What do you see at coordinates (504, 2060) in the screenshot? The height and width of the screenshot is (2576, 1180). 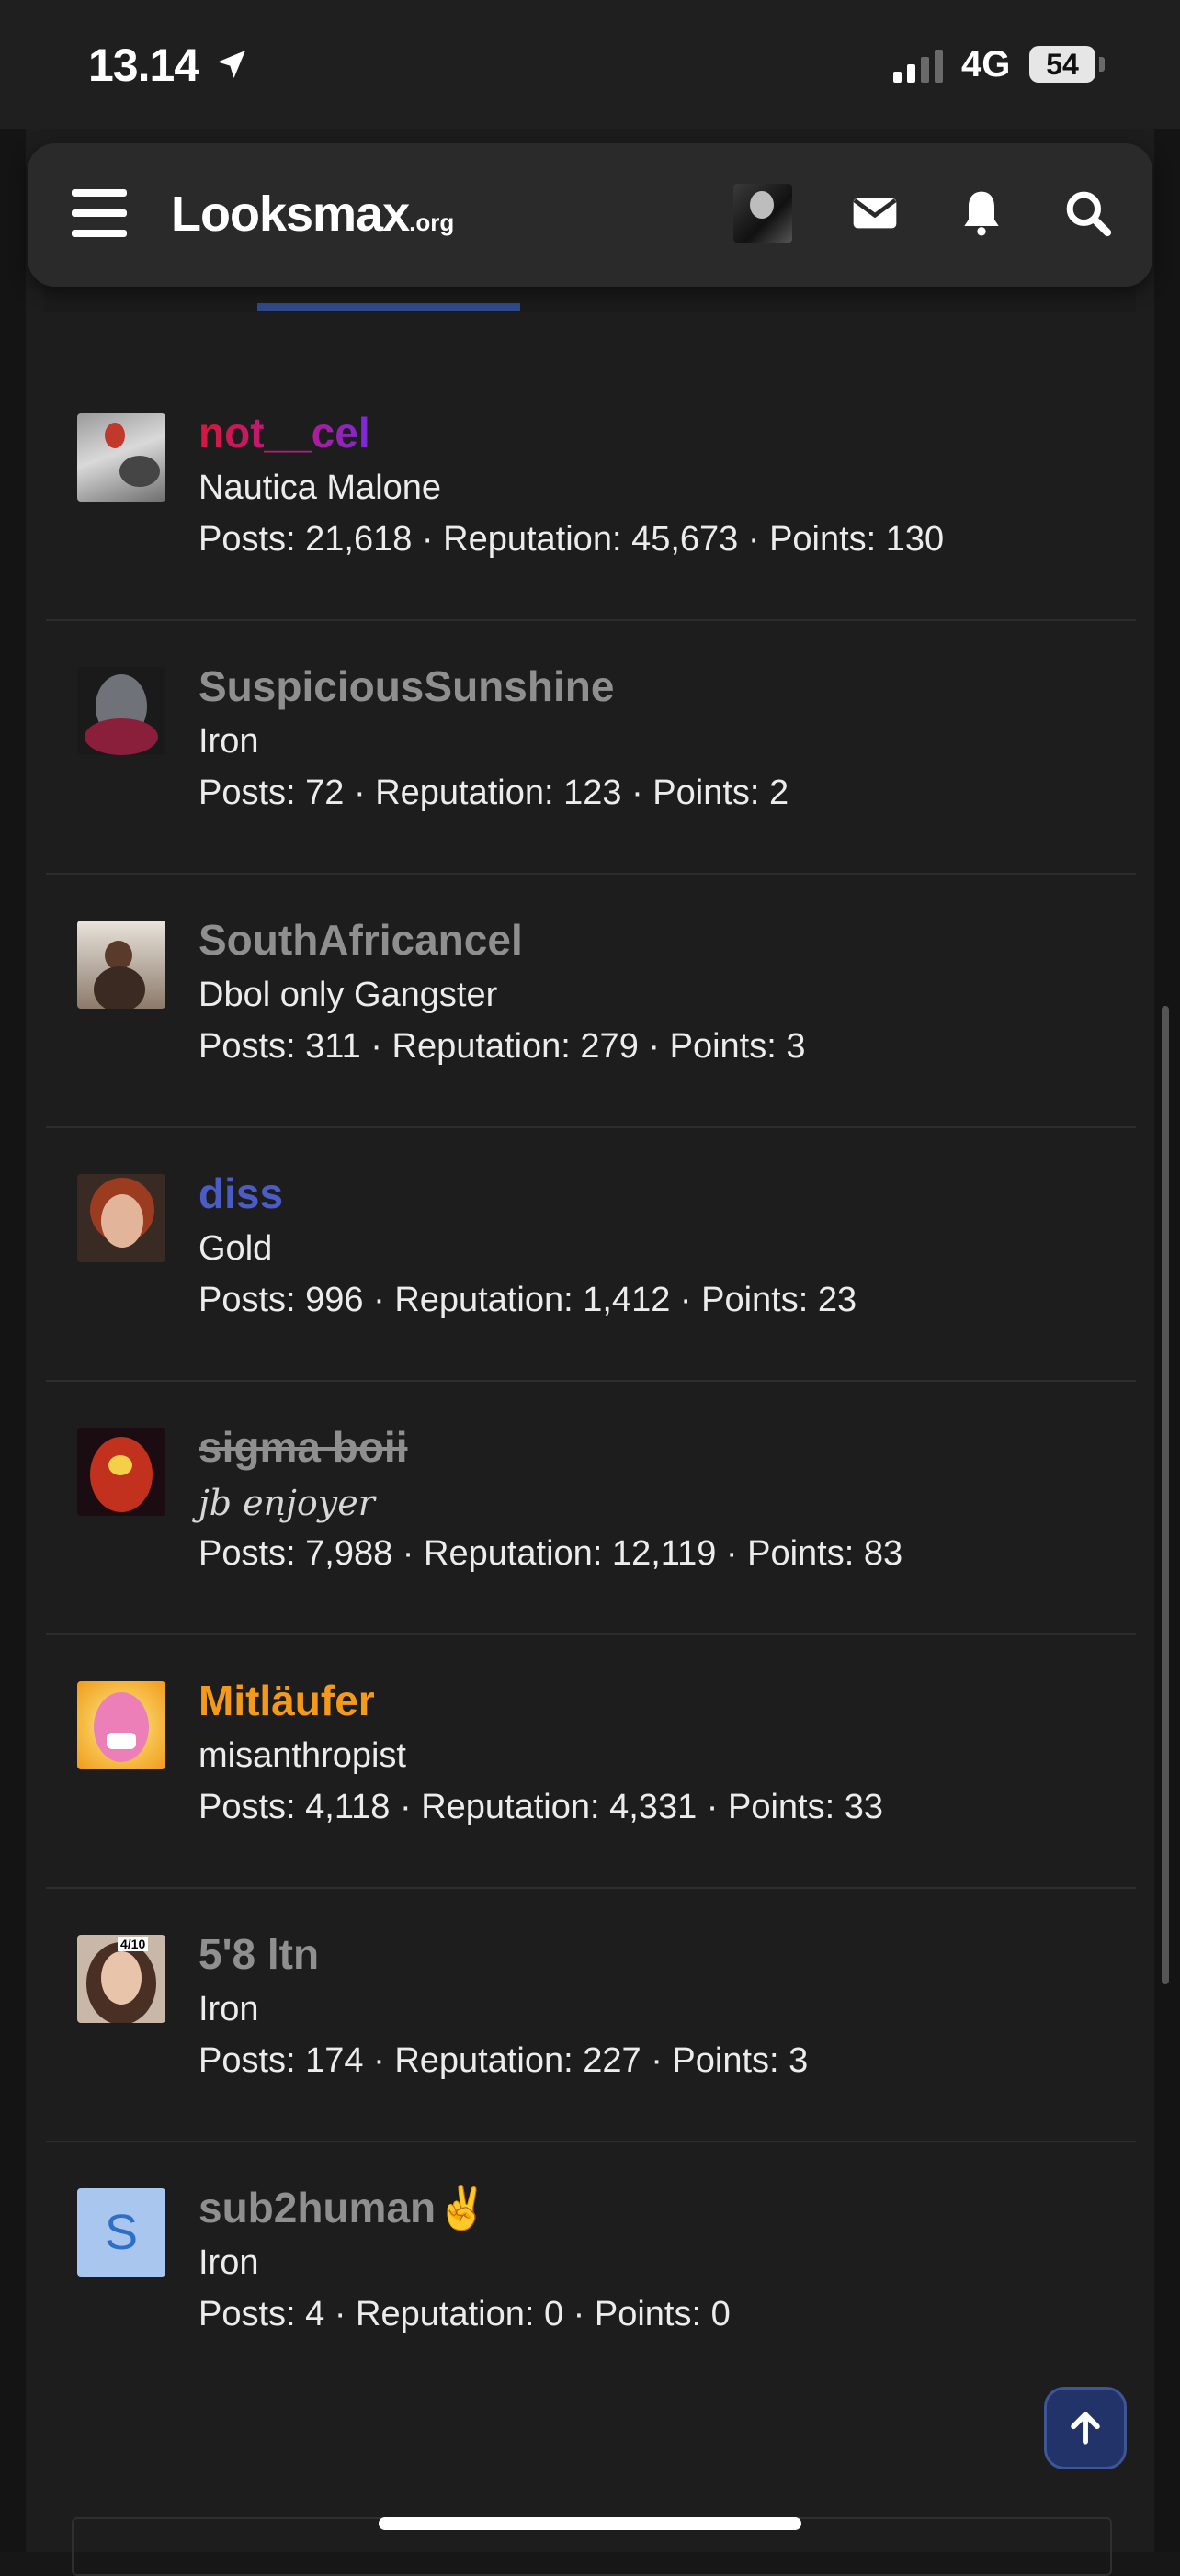 I see `member-stats: Posts: 174 · Reputation: 227 · Points: 3` at bounding box center [504, 2060].